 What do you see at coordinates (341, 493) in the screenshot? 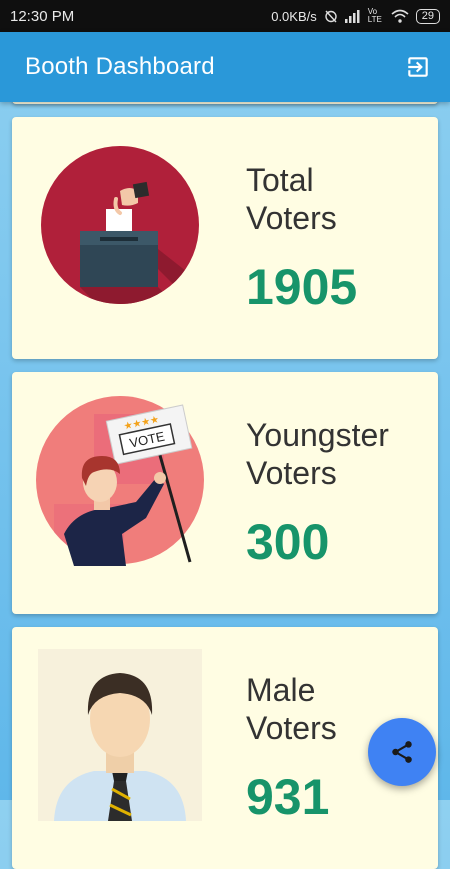
I see `youngster-voters-text: Youngster Voters 300` at bounding box center [341, 493].